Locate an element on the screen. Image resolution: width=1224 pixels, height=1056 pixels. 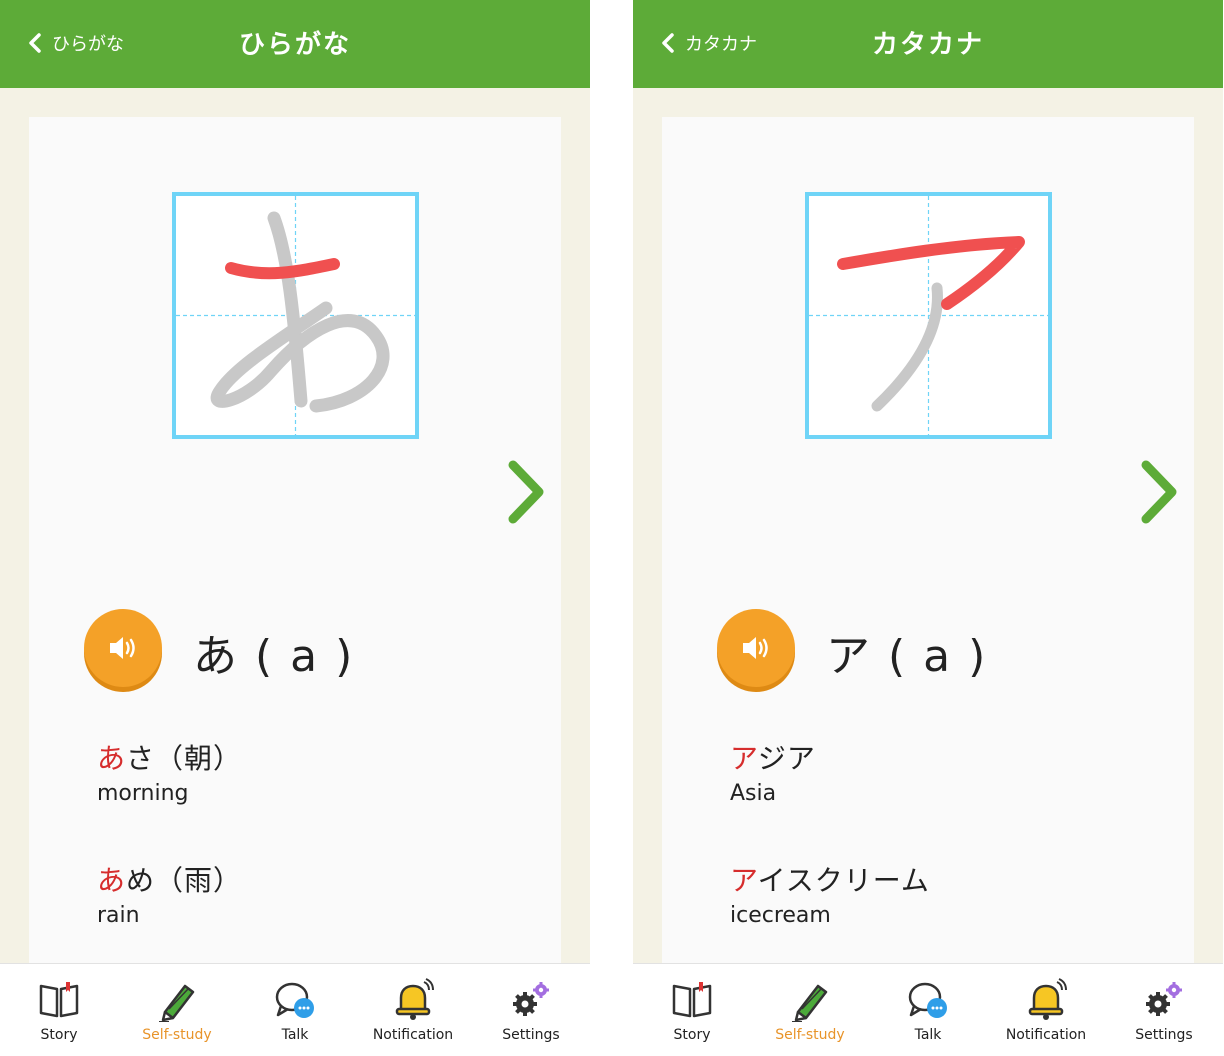
example-word: アイスクリーム icecream is located at coordinates (830, 893).